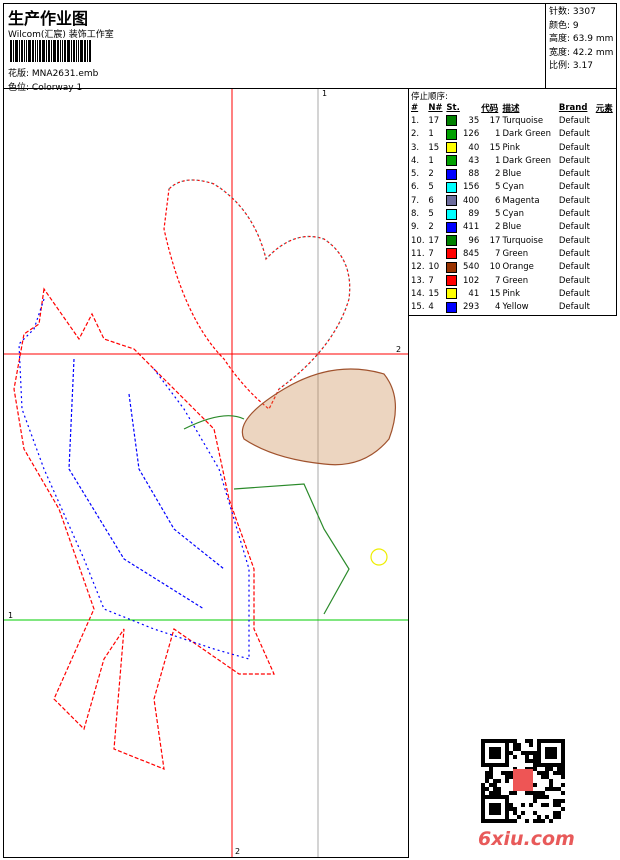  What do you see at coordinates (474, 147) in the screenshot?
I see `stitches: 40` at bounding box center [474, 147].